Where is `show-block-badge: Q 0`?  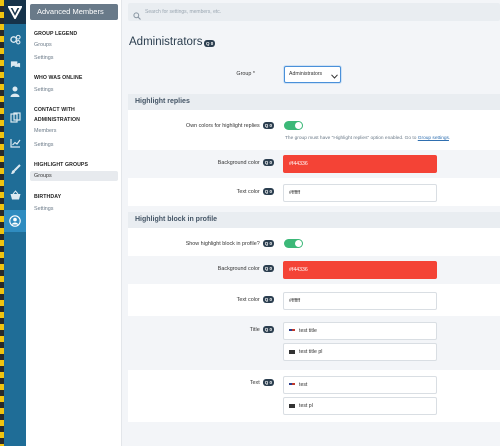 show-block-badge: Q 0 is located at coordinates (268, 244).